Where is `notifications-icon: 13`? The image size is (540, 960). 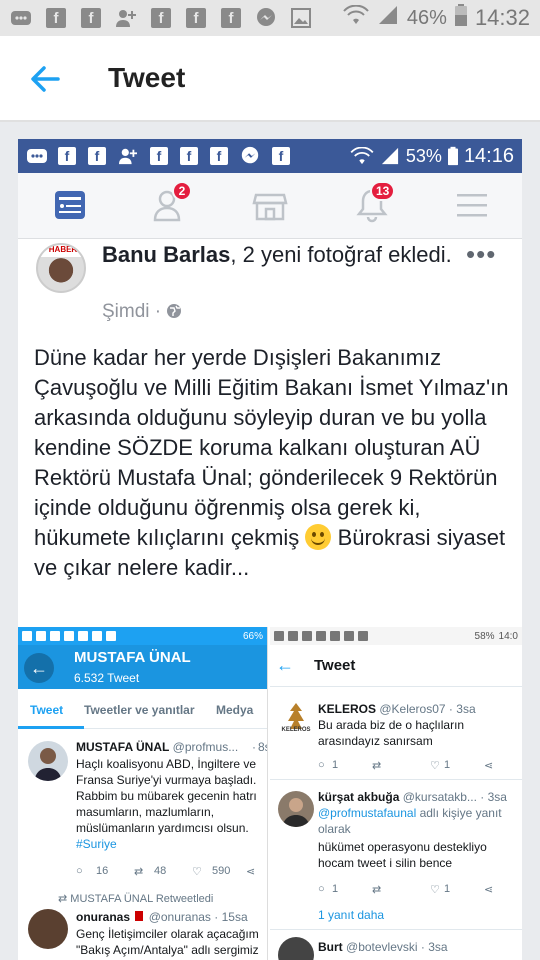
notifications-icon: 13 is located at coordinates (375, 202).